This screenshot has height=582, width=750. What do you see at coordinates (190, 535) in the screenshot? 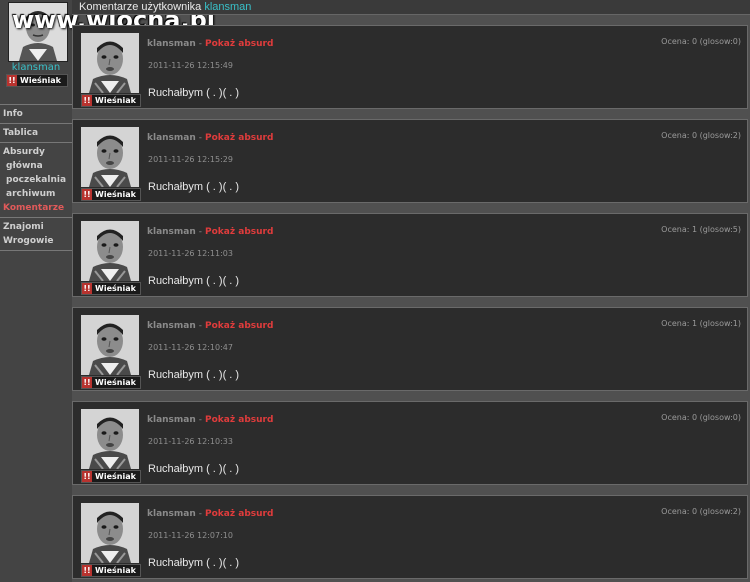
I see `comment-date: 2011-11-26 12:07:10` at bounding box center [190, 535].